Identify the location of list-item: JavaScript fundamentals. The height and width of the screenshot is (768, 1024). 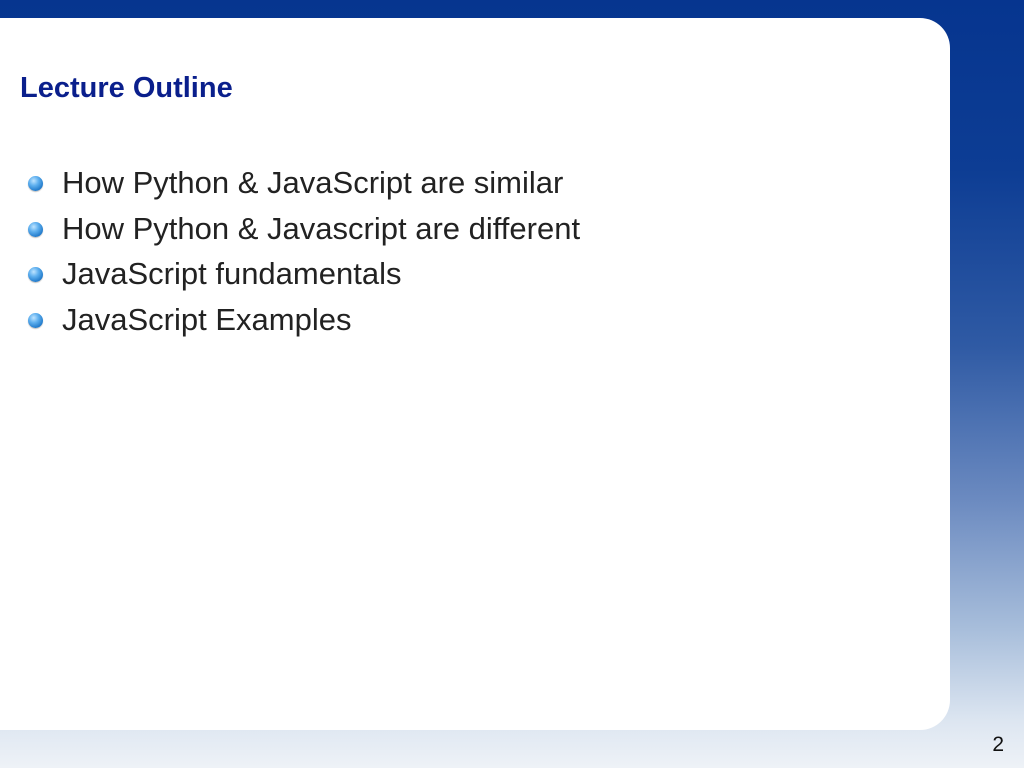
(304, 277).